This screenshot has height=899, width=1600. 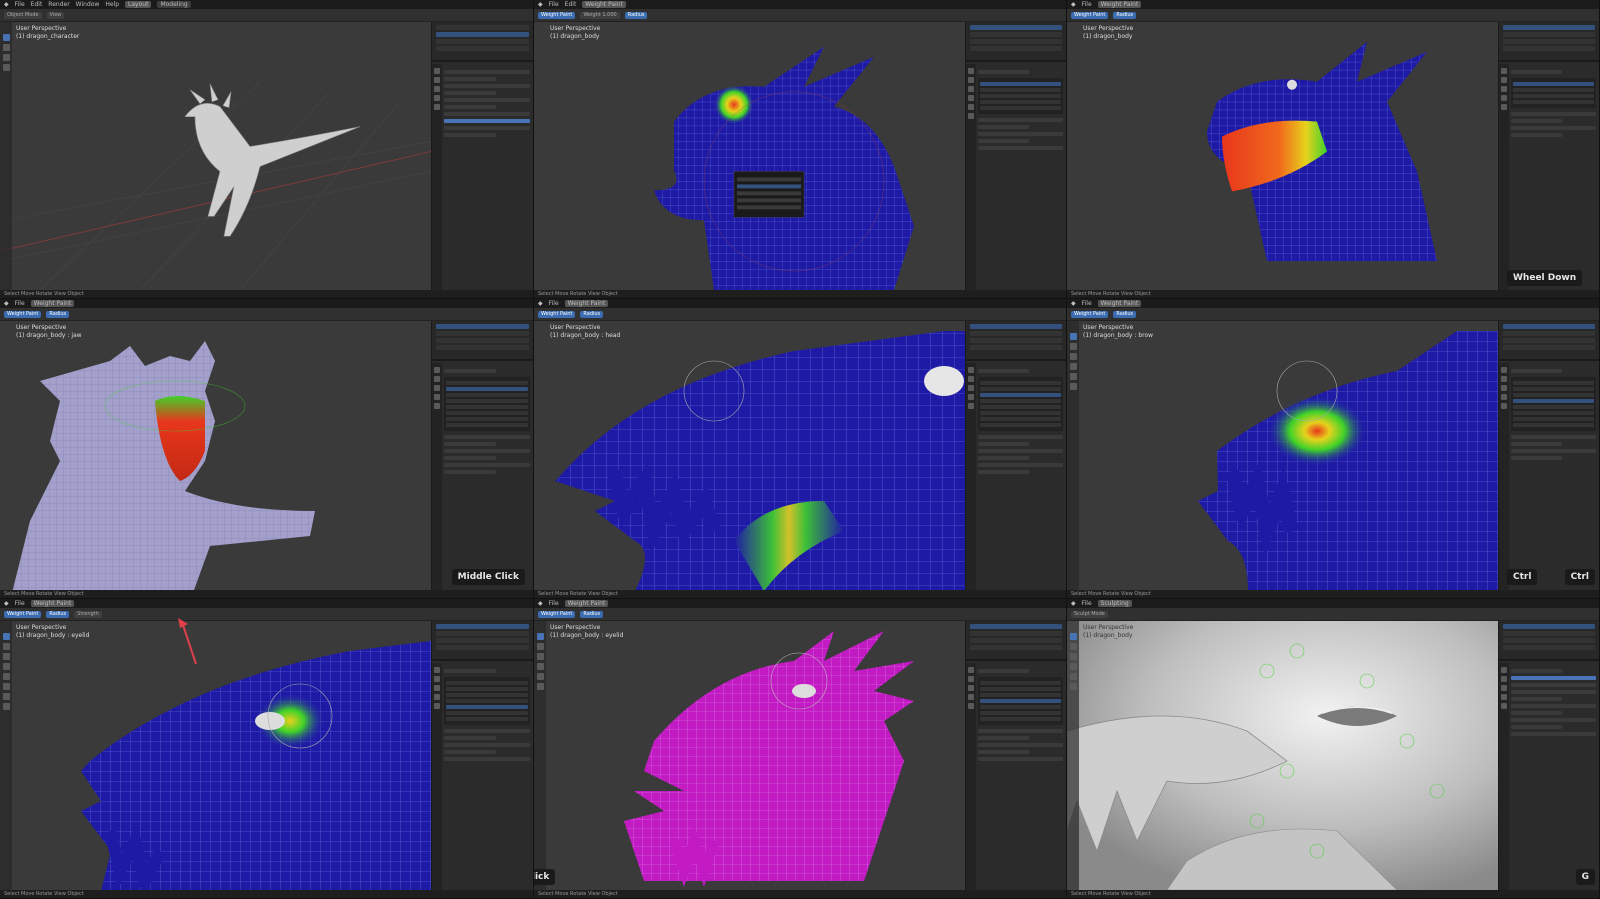 I want to click on viewport-title: User Perspective (1) dragon_body : eyelid, so click(x=587, y=631).